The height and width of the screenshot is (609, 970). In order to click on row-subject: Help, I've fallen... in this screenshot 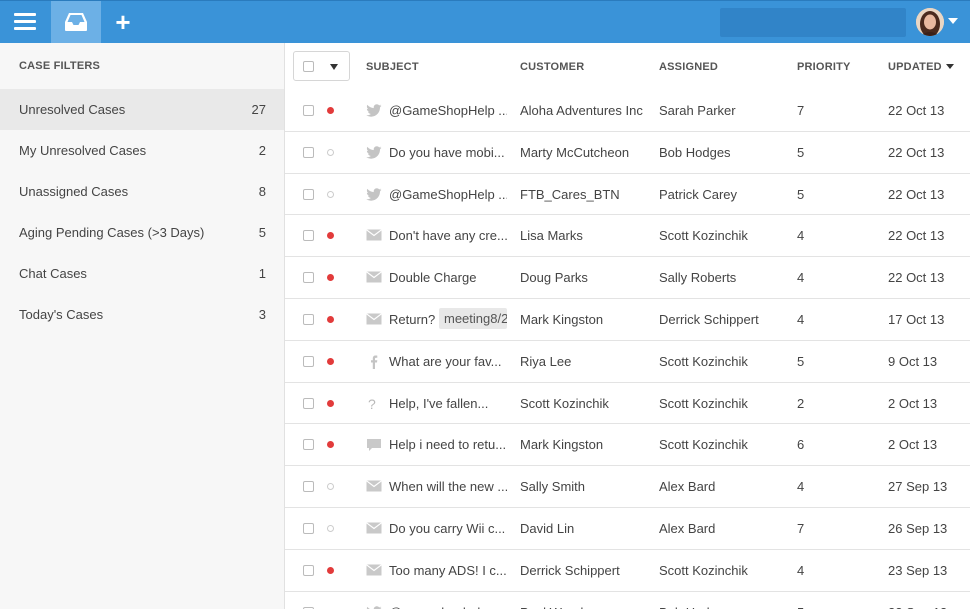, I will do `click(448, 403)`.